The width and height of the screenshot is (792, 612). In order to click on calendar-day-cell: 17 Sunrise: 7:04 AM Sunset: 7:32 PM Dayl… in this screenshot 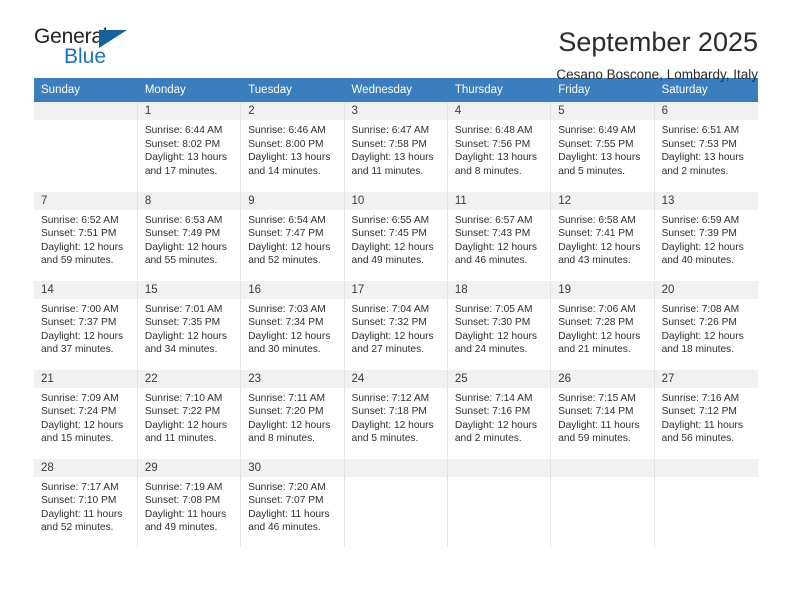, I will do `click(396, 324)`.